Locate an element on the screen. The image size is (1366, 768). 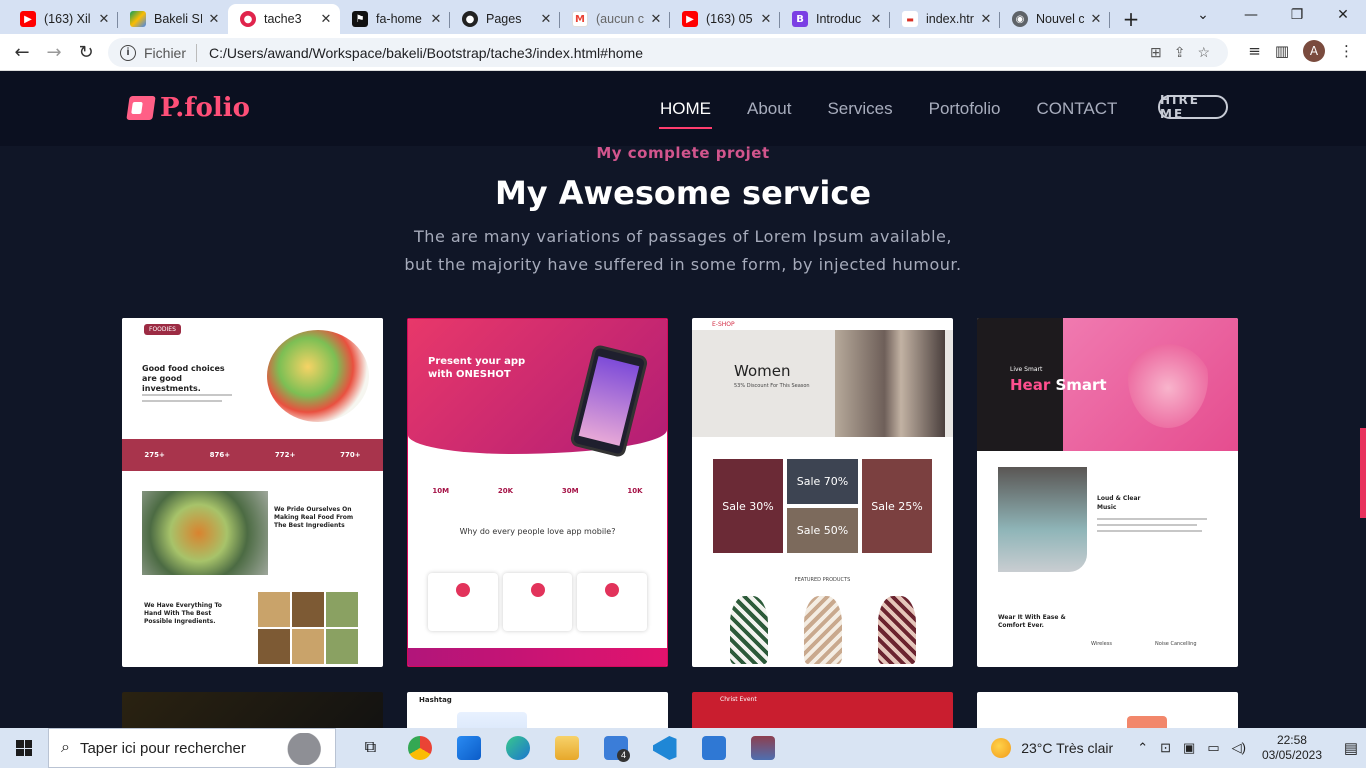
stat-value: 770+ is located at coordinates (350, 455).